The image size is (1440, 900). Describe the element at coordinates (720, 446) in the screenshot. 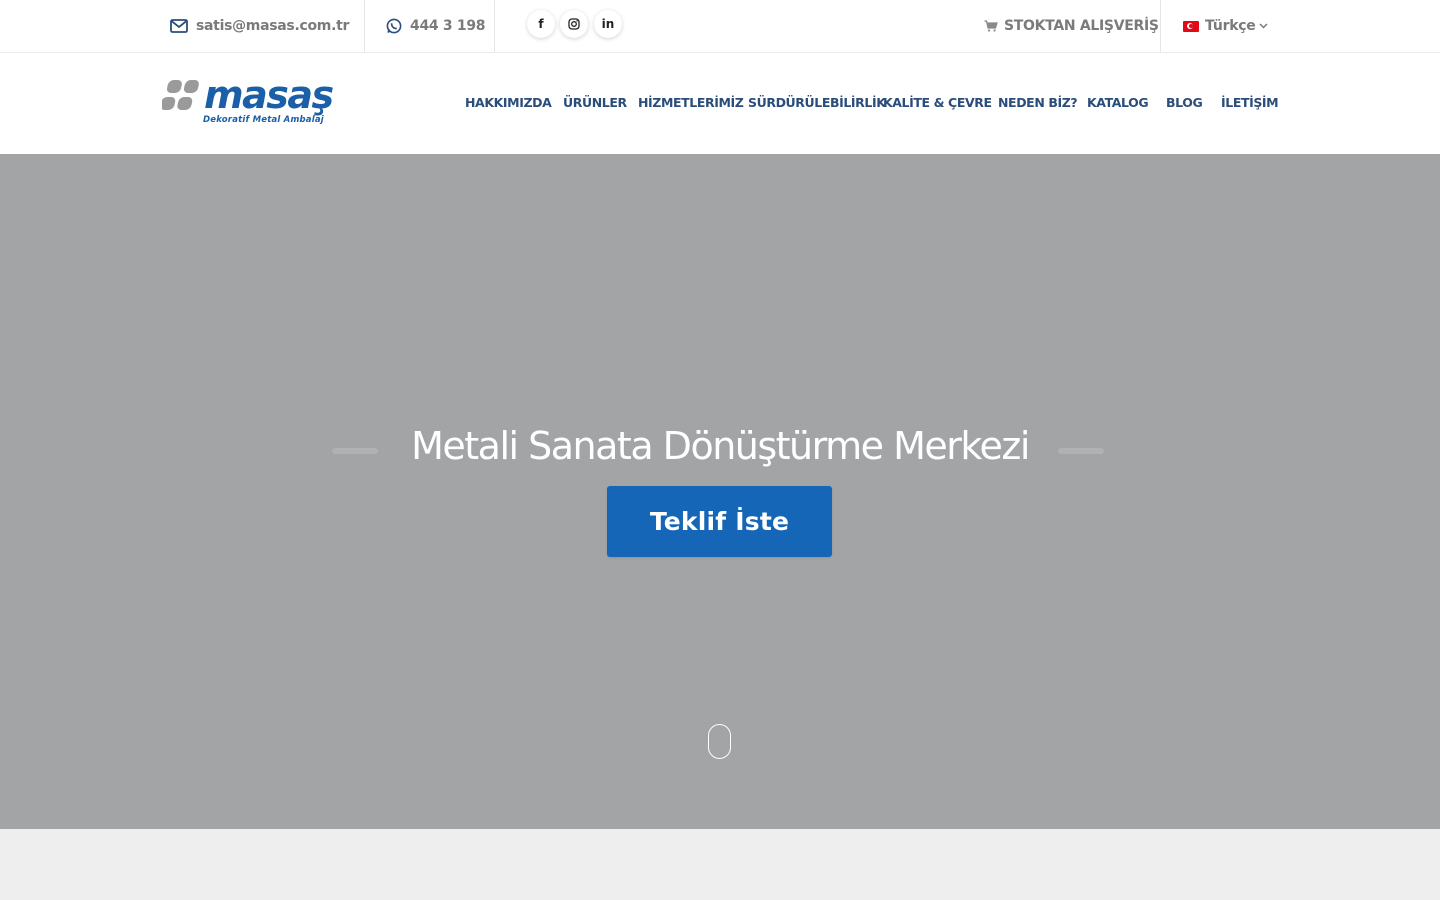

I see `hero-title: Metali Sanata Dönüştürme Merkezi` at that location.